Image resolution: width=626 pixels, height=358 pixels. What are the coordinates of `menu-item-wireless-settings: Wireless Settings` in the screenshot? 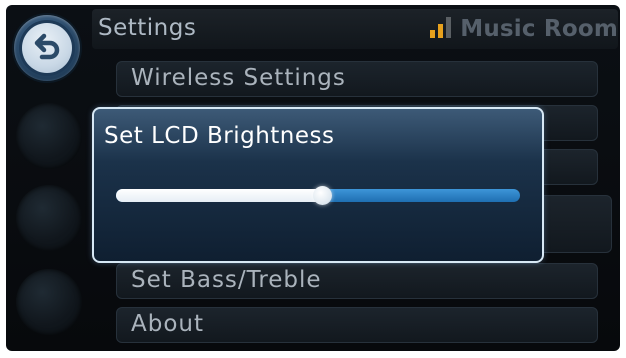 It's located at (357, 79).